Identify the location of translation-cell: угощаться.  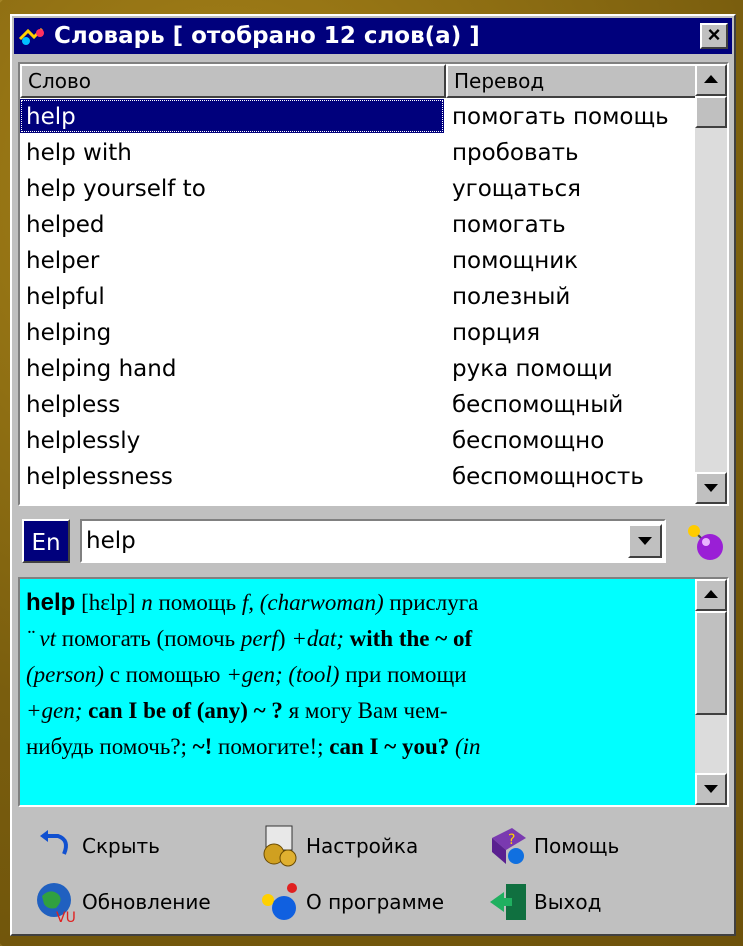
(516, 189).